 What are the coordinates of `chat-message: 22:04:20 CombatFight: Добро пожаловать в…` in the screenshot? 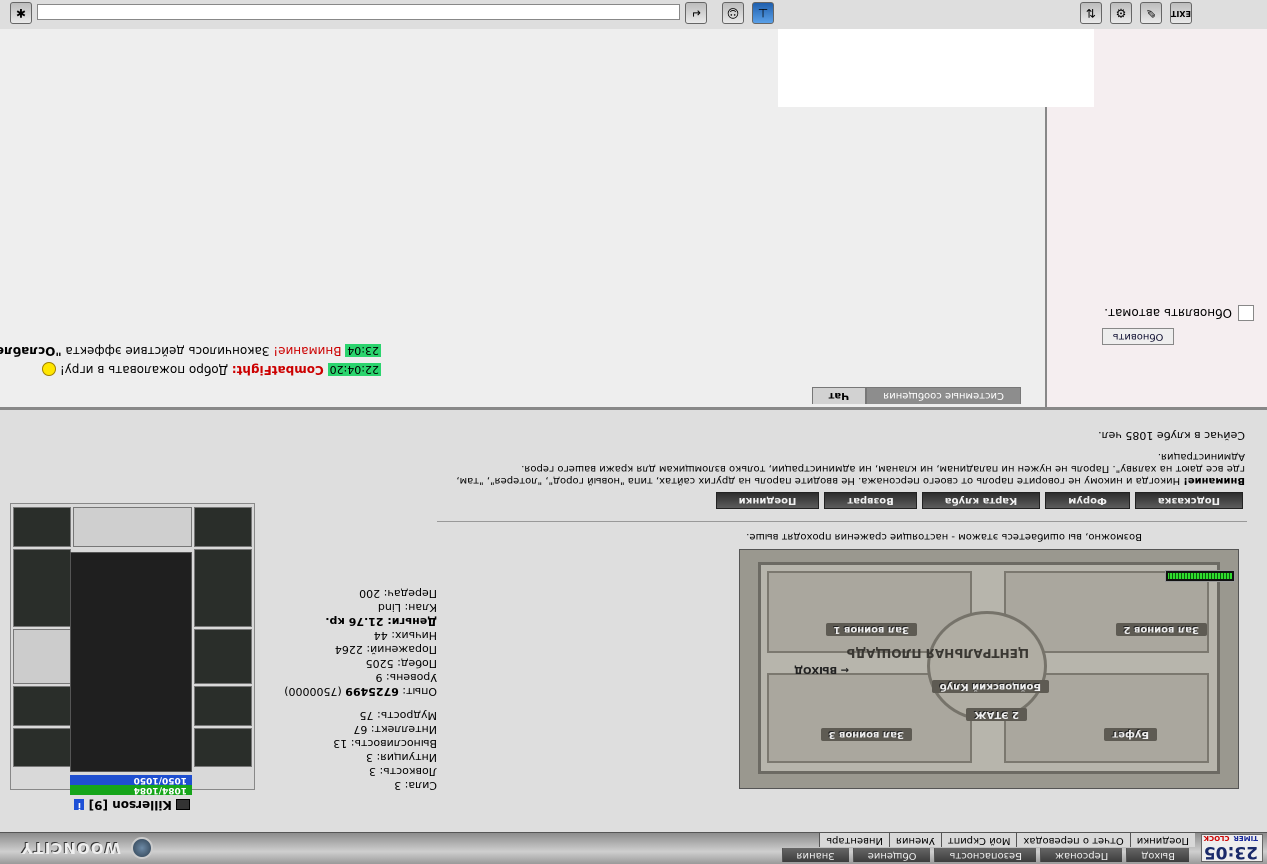 It's located at (193, 369).